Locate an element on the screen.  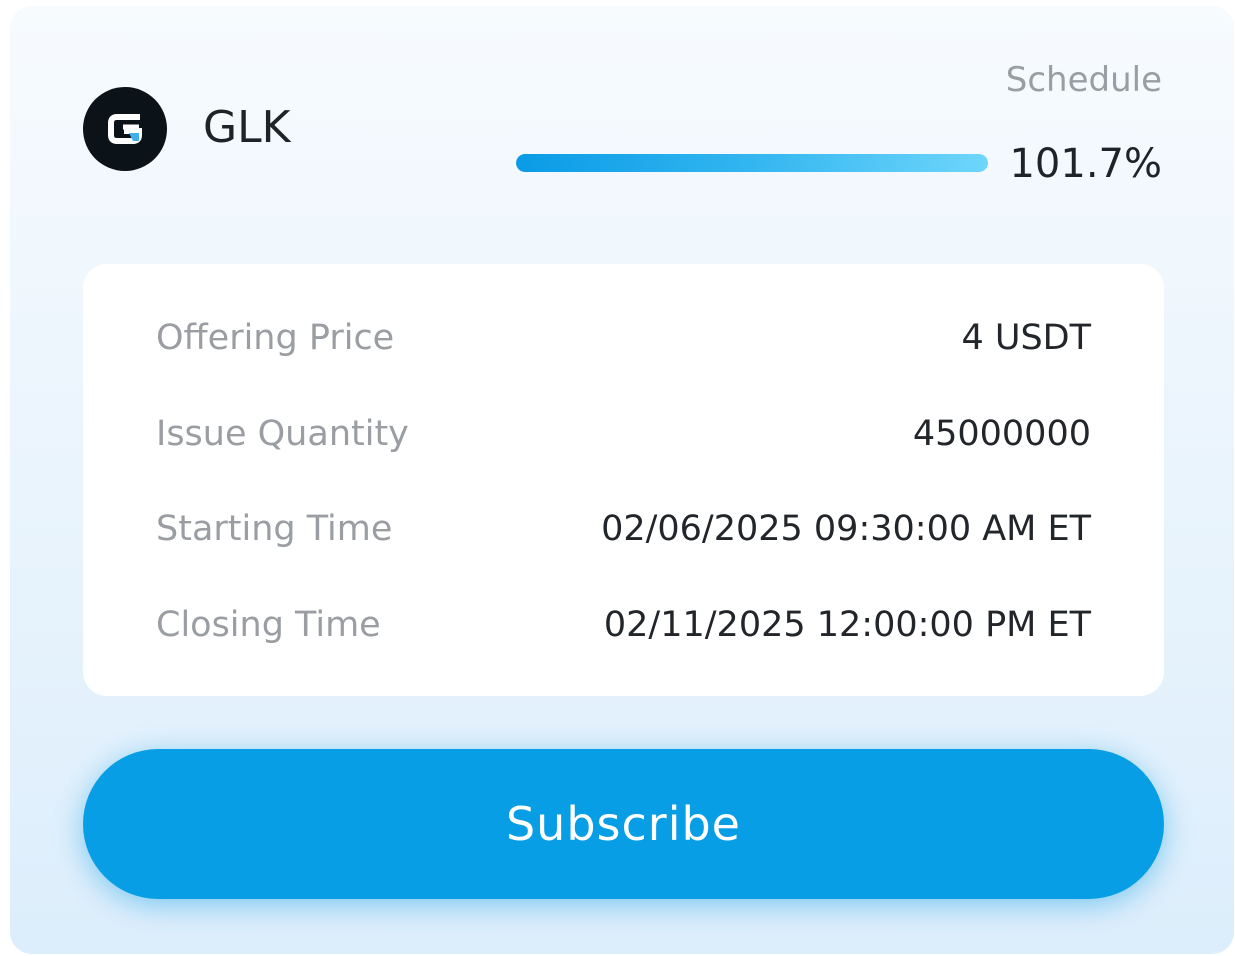
detail-value: 02/06/2025 09:30:00 AM ET is located at coordinates (846, 529).